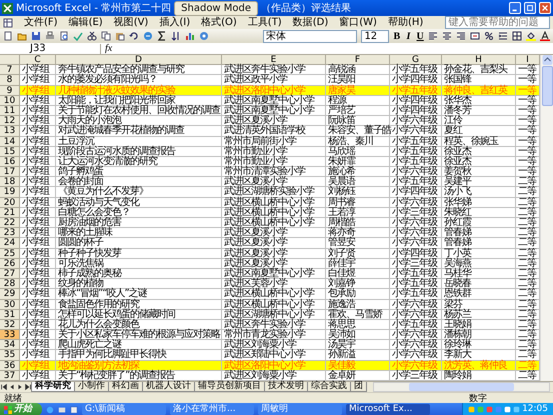 The height and width of the screenshot is (415, 553). What do you see at coordinates (461, 387) in the screenshot?
I see `horizontal-scrollbar` at bounding box center [461, 387].